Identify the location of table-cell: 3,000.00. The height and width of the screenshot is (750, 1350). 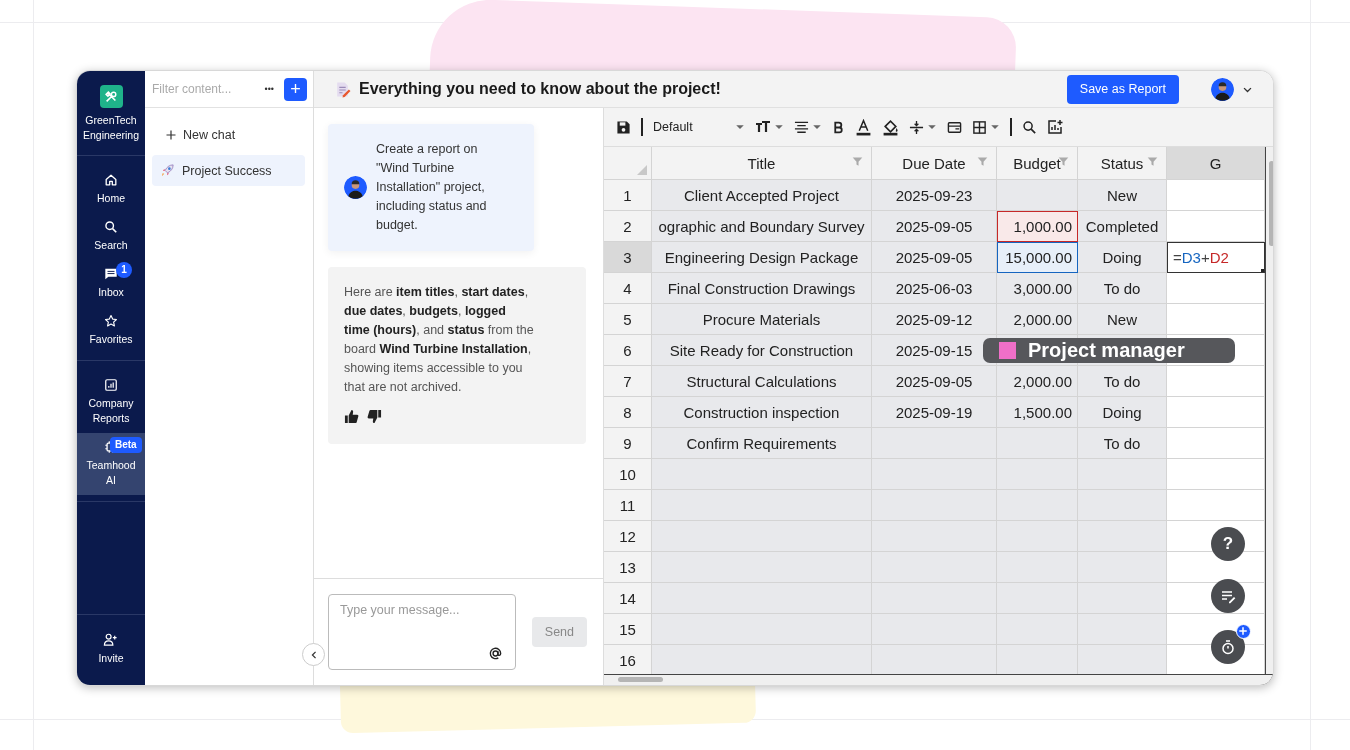
(1037, 288).